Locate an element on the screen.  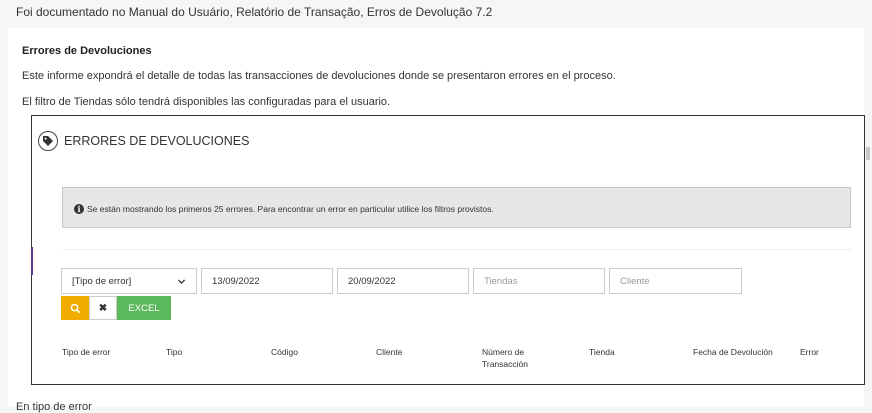
clear-filters-button: ✖ is located at coordinates (103, 308).